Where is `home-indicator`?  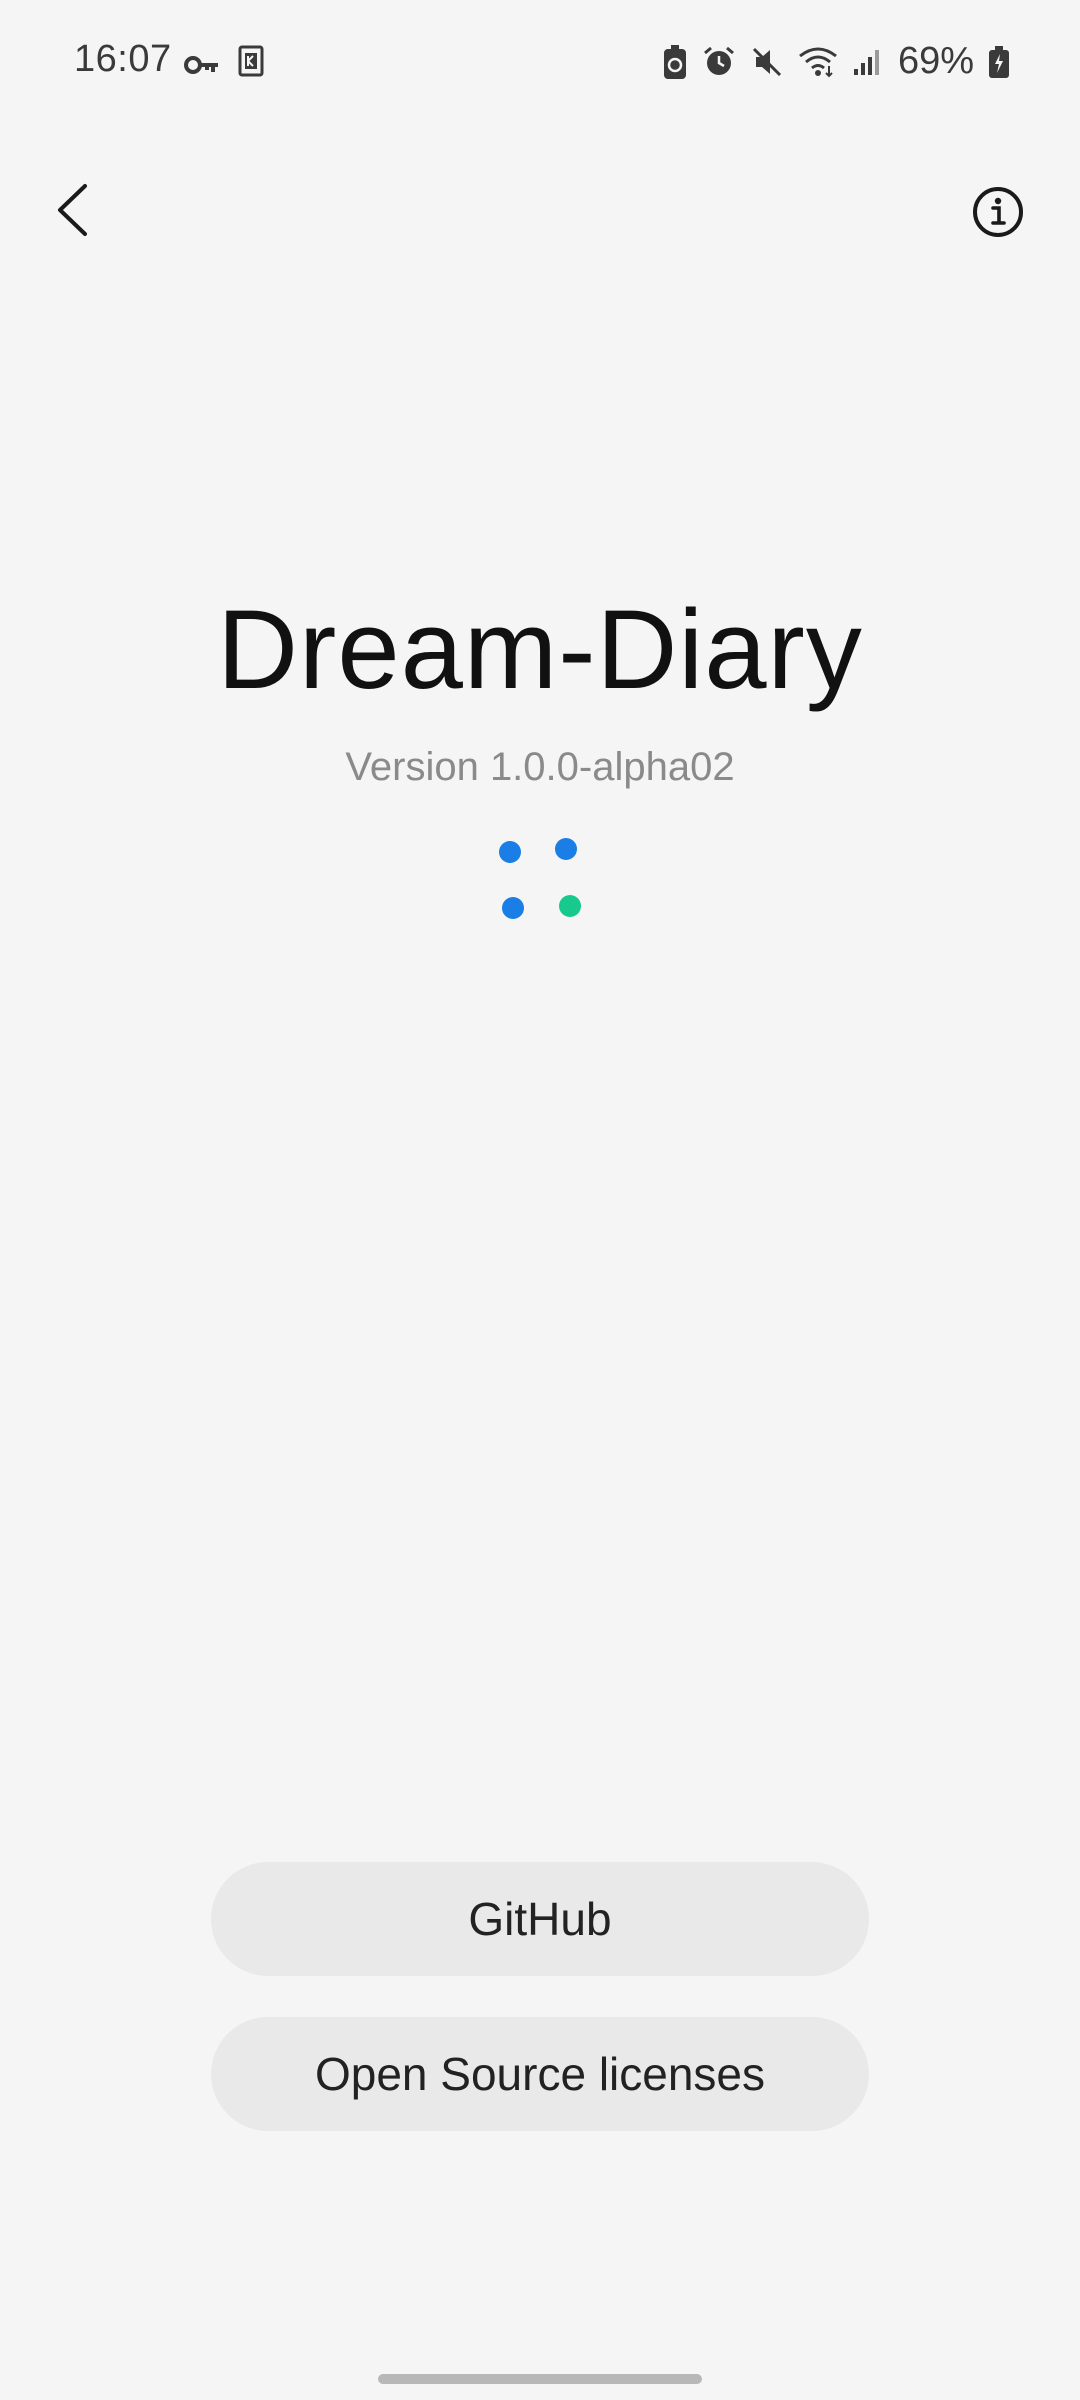
home-indicator is located at coordinates (540, 2379).